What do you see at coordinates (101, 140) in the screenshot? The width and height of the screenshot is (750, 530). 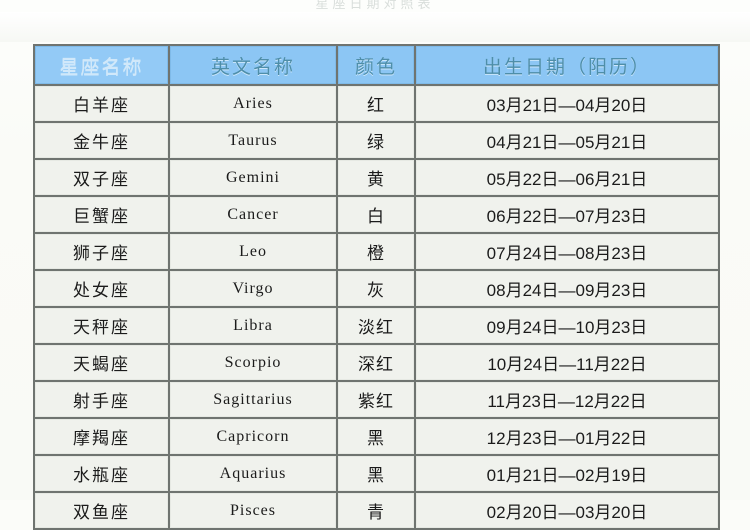 I see `cell-zodiac-name: 金牛座` at bounding box center [101, 140].